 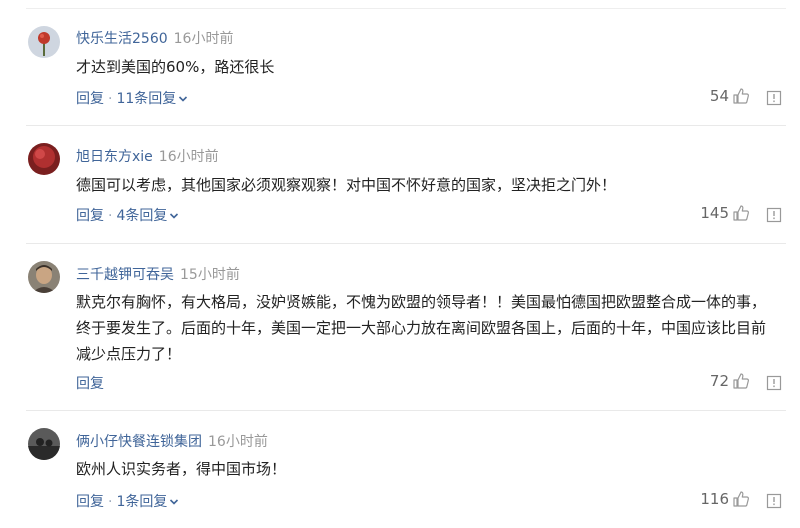 I want to click on view-replies-button: 11条回复, so click(x=152, y=99).